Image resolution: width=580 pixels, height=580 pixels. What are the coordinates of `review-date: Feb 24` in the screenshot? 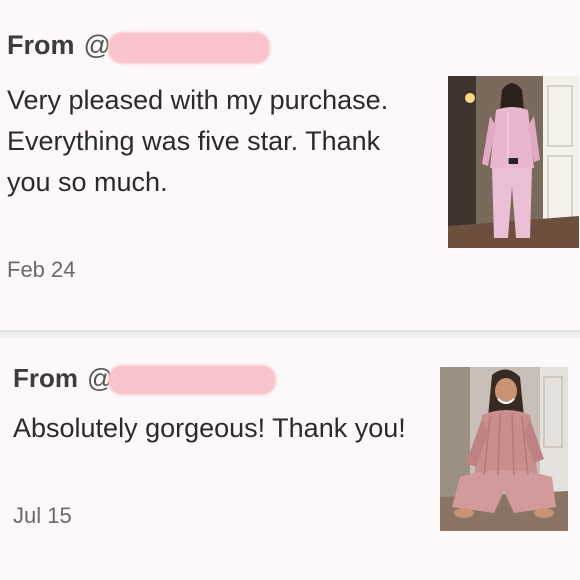 It's located at (41, 269).